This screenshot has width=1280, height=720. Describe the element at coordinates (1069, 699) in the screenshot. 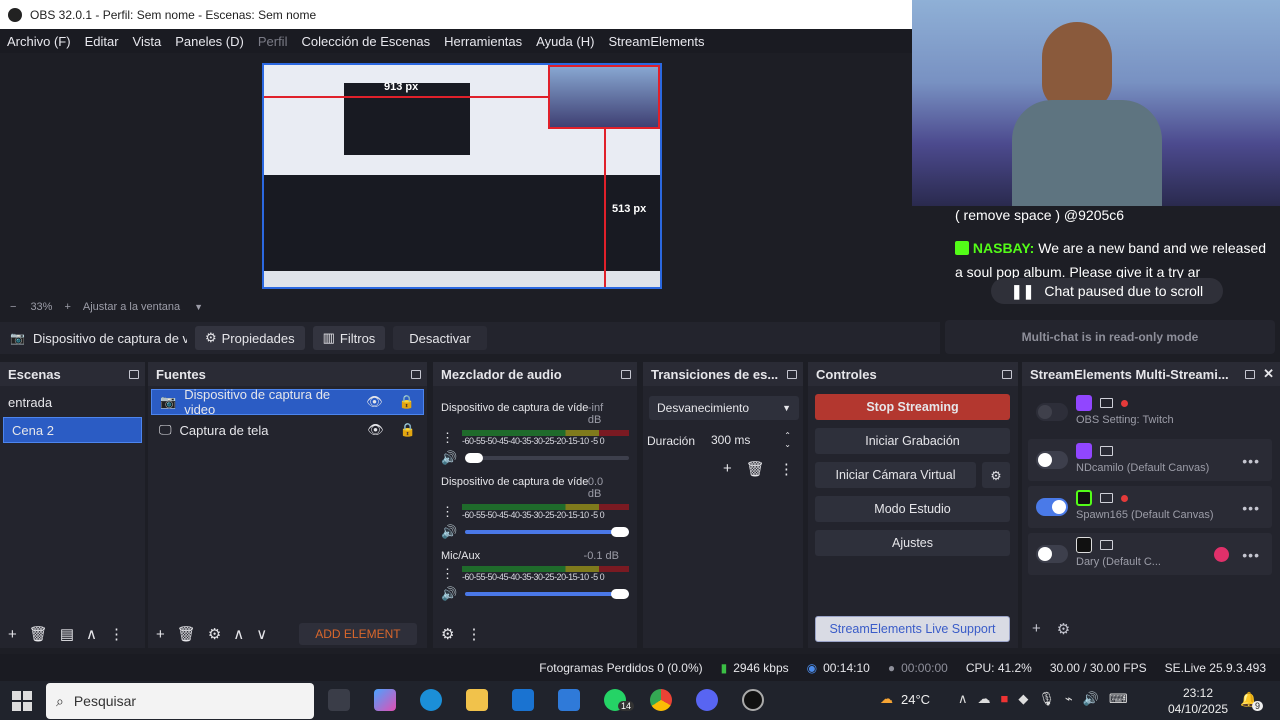

I see `usb-icon: ⌁` at that location.